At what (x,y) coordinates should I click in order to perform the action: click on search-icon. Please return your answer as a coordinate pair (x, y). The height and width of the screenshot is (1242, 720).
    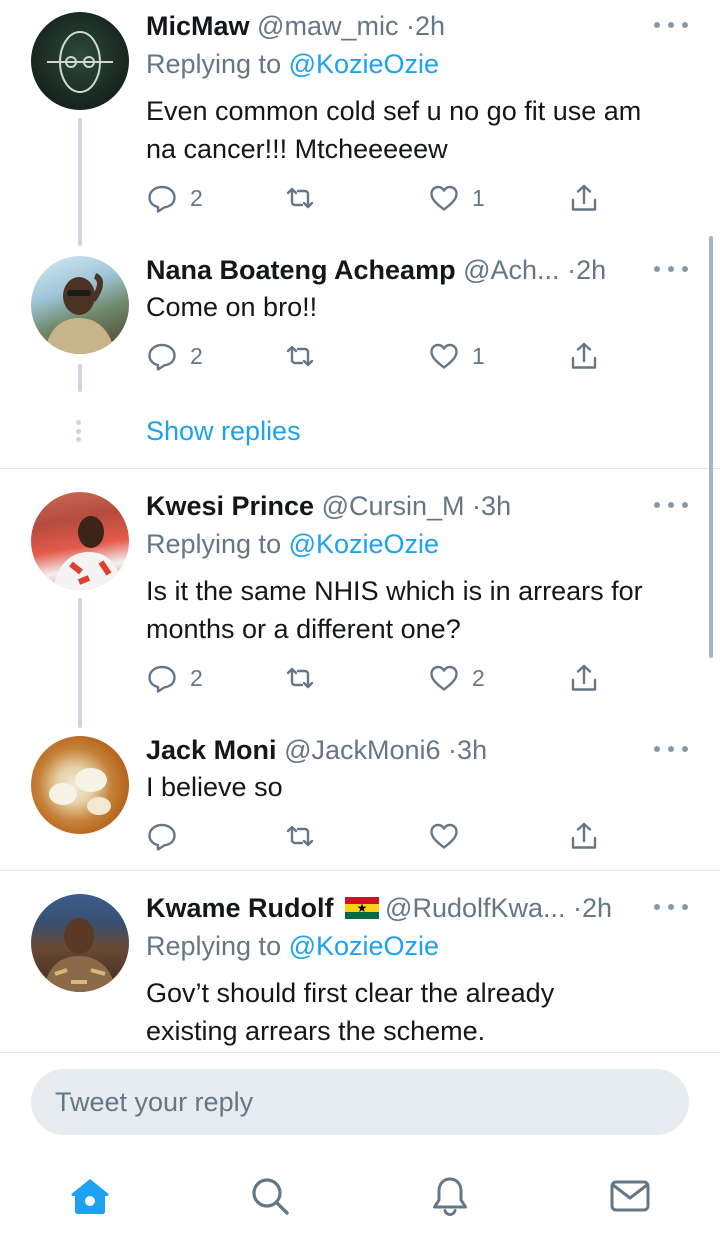
    Looking at the image, I should click on (270, 1196).